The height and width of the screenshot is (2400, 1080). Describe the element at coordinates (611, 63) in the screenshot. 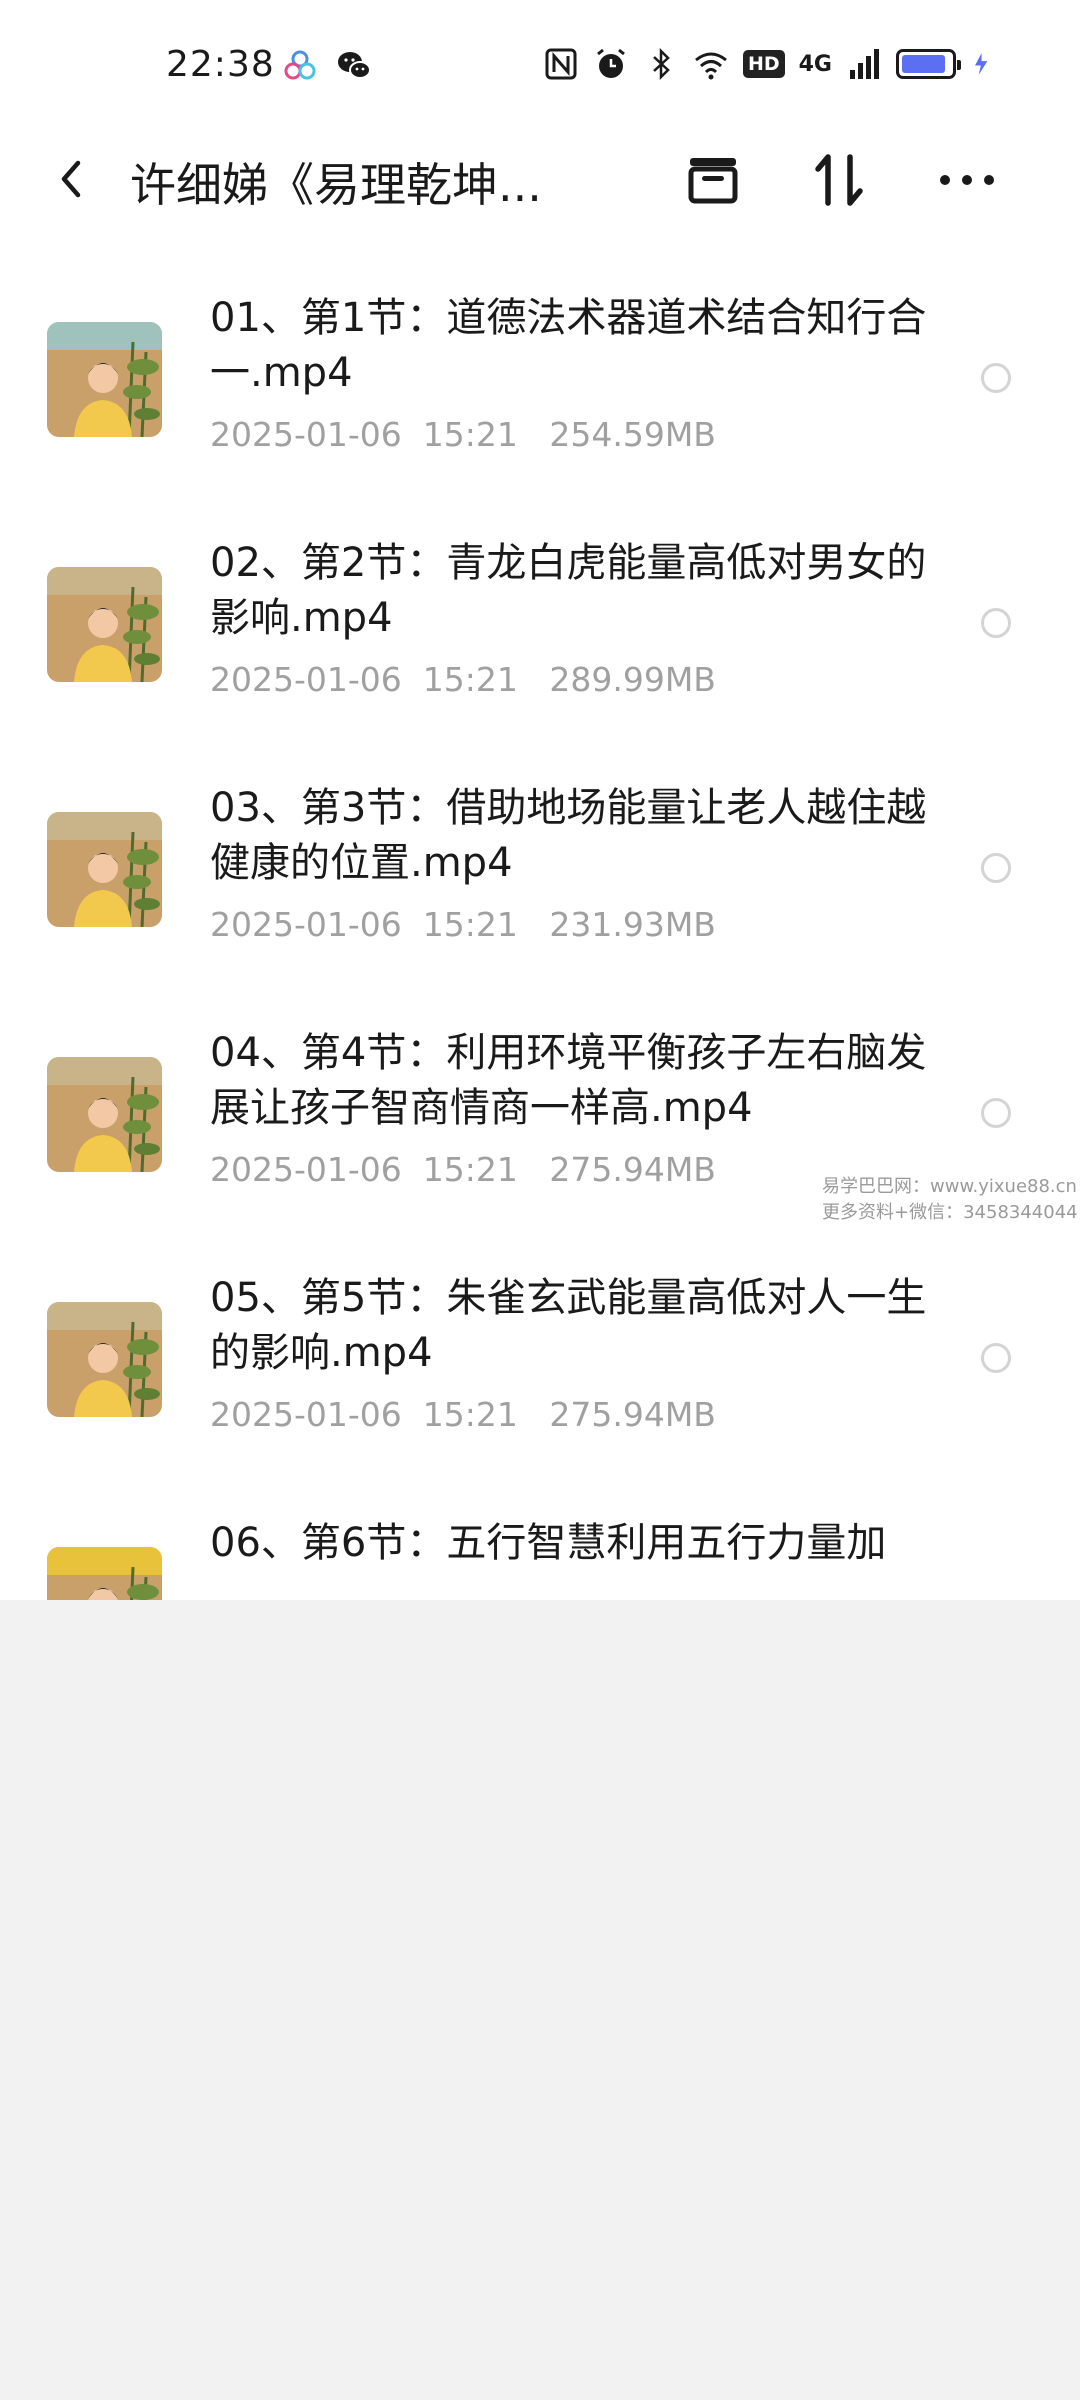

I see `alarm-icon` at that location.